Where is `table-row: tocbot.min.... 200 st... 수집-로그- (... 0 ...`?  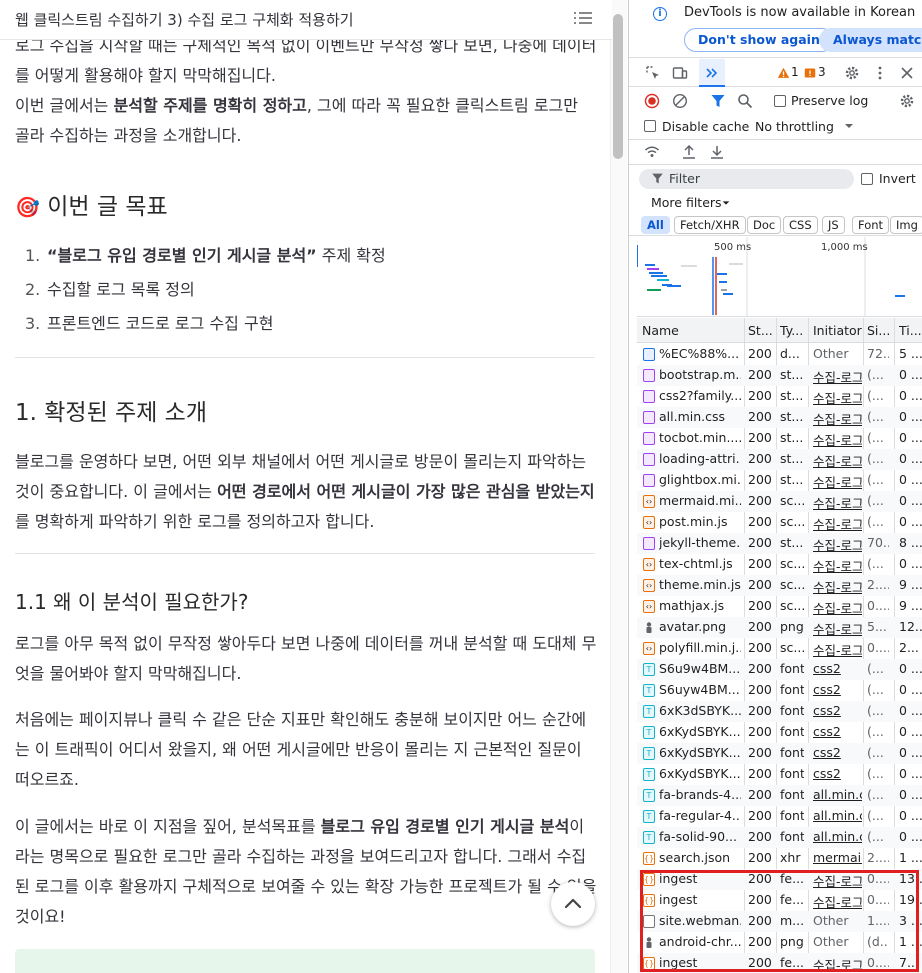 table-row: tocbot.min.... 200 st... 수집-로그- (... 0 ... is located at coordinates (779, 438).